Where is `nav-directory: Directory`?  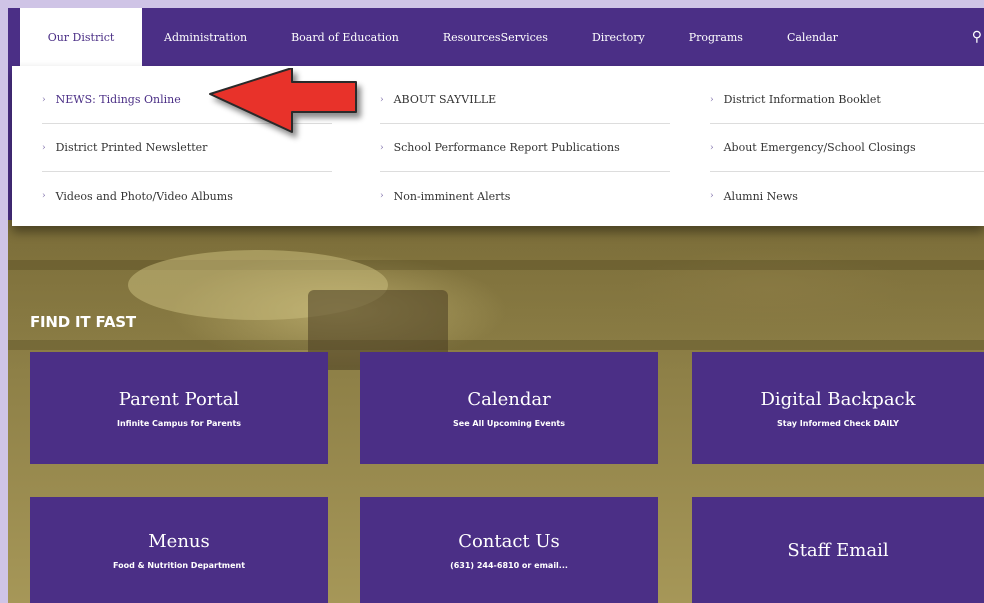
nav-directory: Directory is located at coordinates (618, 37).